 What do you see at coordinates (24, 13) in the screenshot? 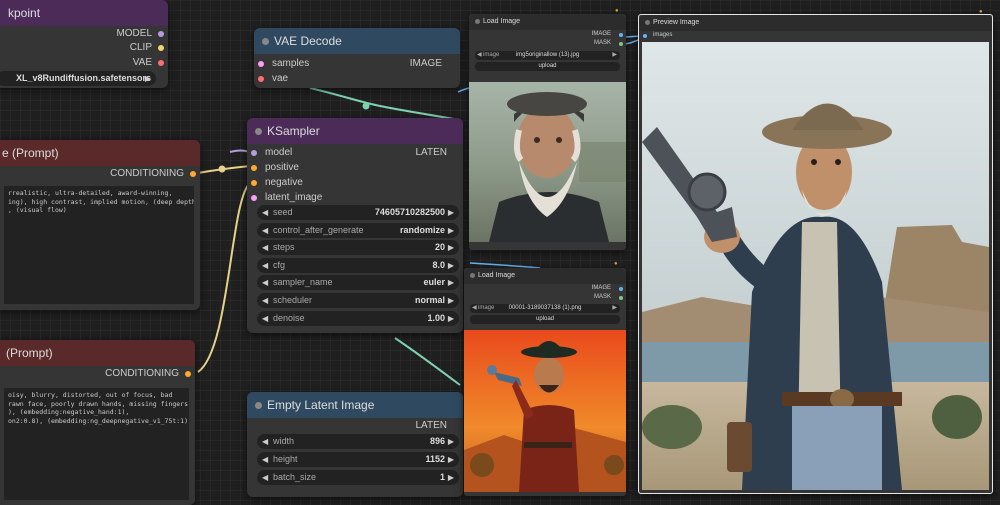
I see `checkpoint-title-text: kpoint` at bounding box center [24, 13].